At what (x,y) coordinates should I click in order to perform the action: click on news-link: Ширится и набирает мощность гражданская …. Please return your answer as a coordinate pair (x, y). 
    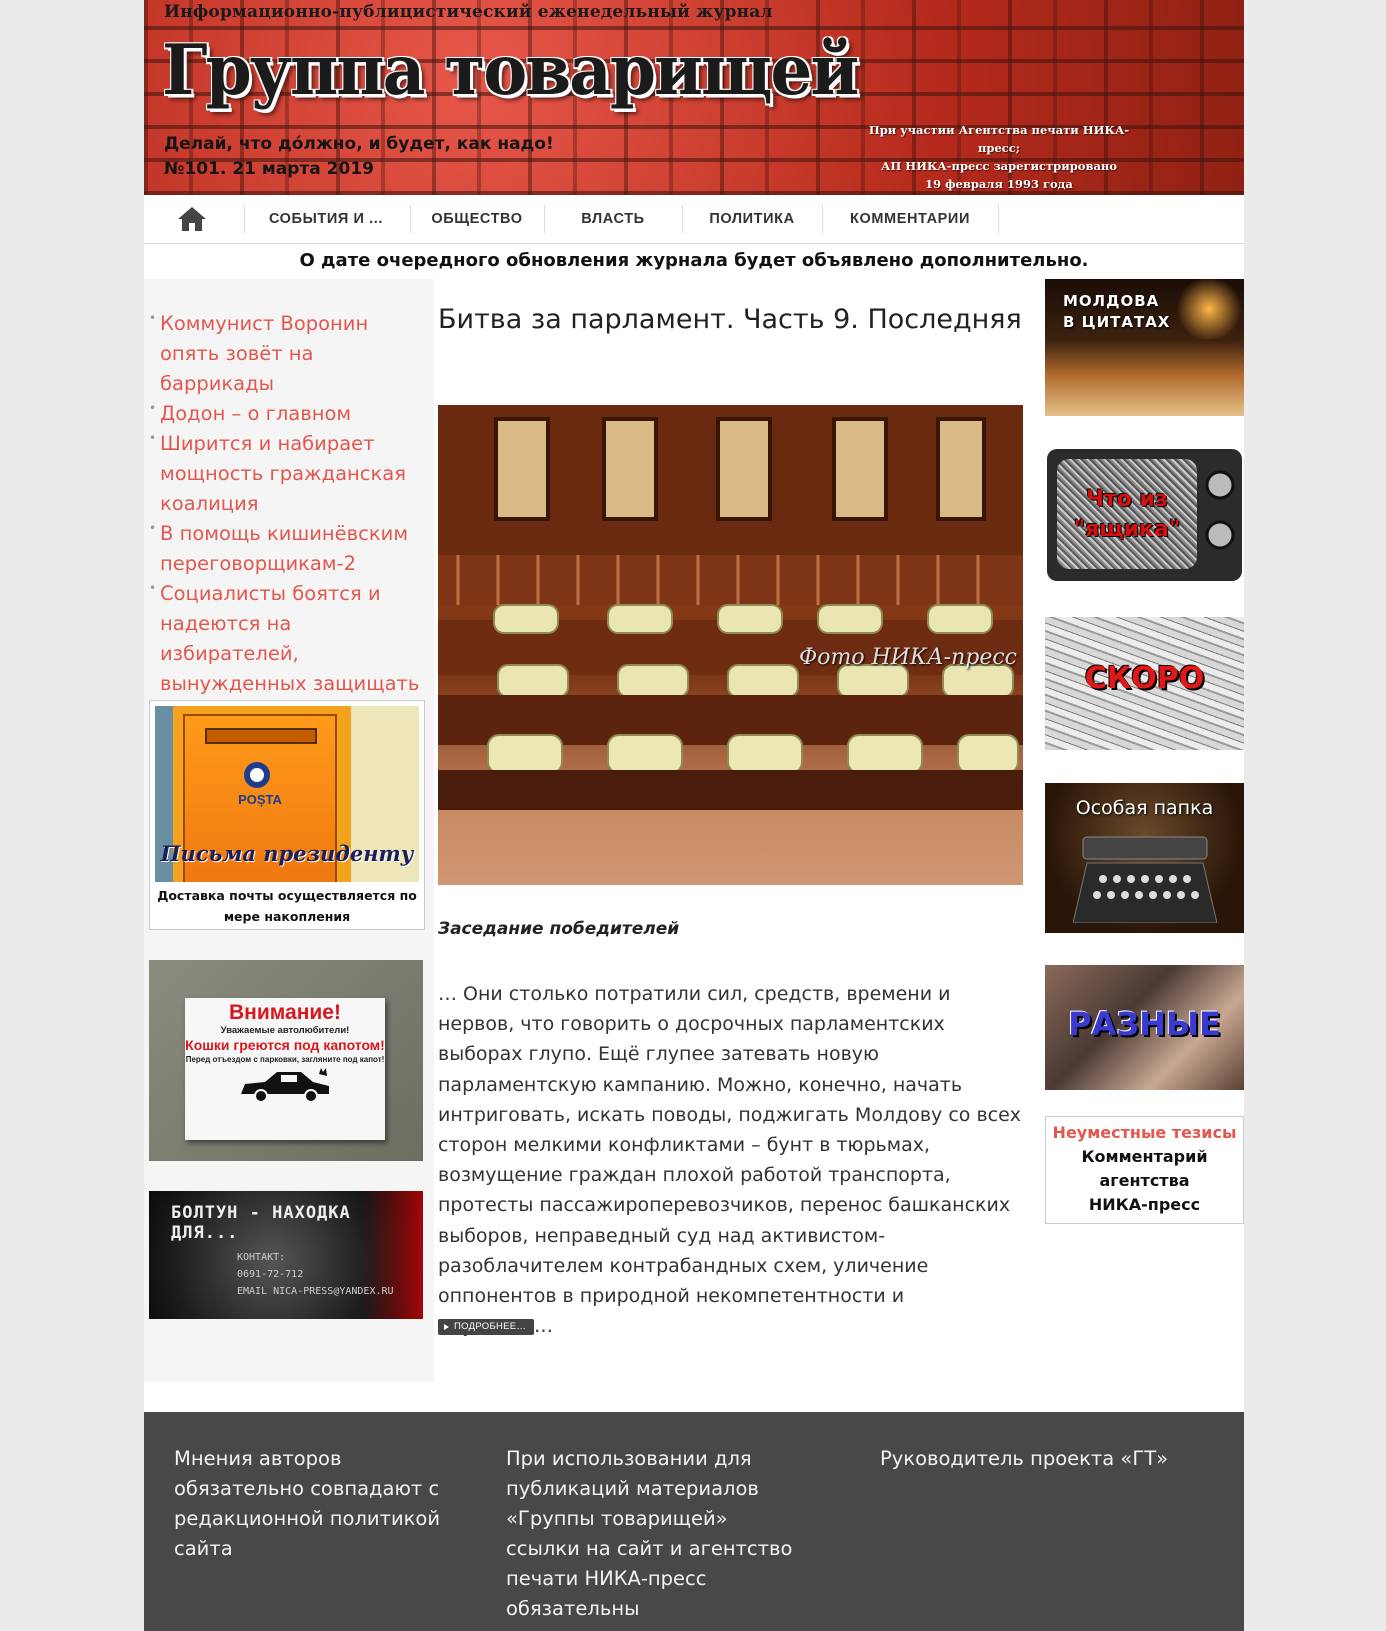
    Looking at the image, I should click on (287, 471).